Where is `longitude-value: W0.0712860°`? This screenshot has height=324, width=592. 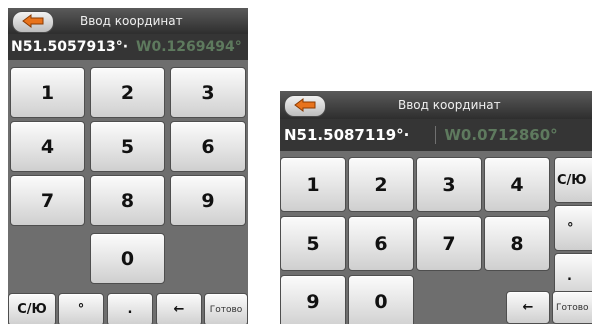
longitude-value: W0.0712860° is located at coordinates (496, 135).